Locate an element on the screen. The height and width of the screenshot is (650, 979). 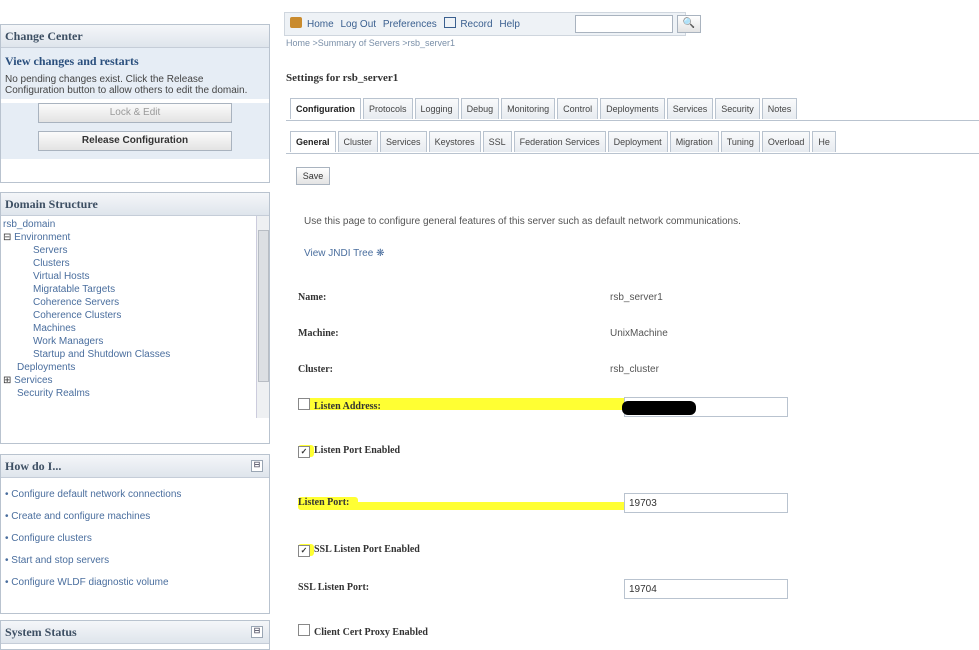
listen-port-input: 19703 is located at coordinates (706, 503).